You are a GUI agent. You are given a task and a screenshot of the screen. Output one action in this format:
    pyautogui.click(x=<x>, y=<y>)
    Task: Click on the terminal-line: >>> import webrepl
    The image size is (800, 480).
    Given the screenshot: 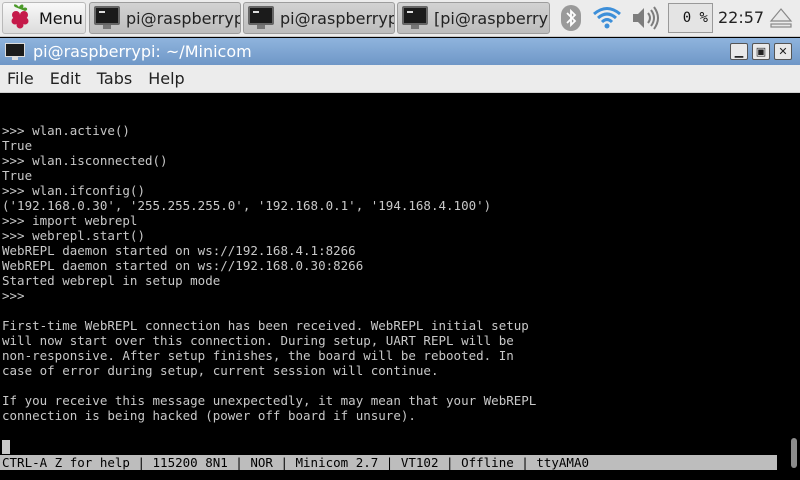 What is the action you would take?
    pyautogui.click(x=70, y=220)
    